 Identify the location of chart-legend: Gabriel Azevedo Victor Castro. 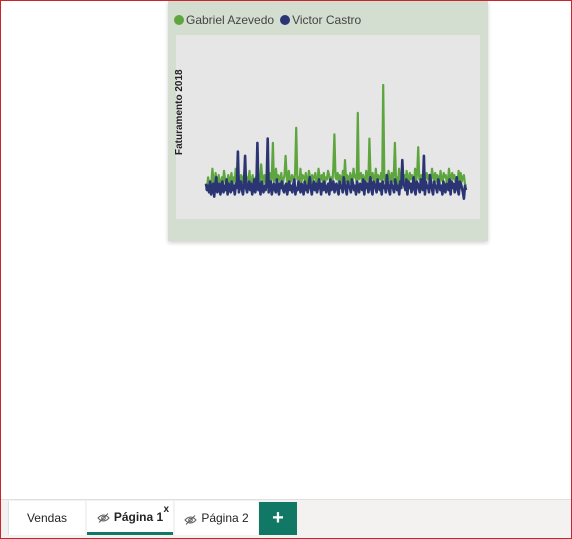
(270, 20).